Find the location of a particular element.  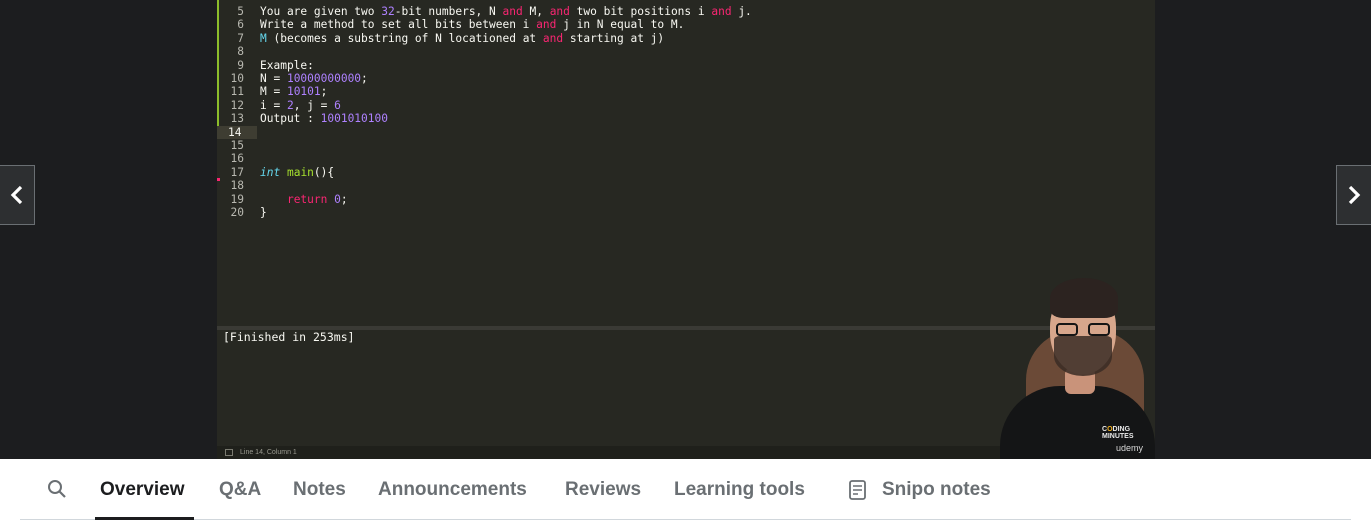

code-line: 14 is located at coordinates (686, 132).